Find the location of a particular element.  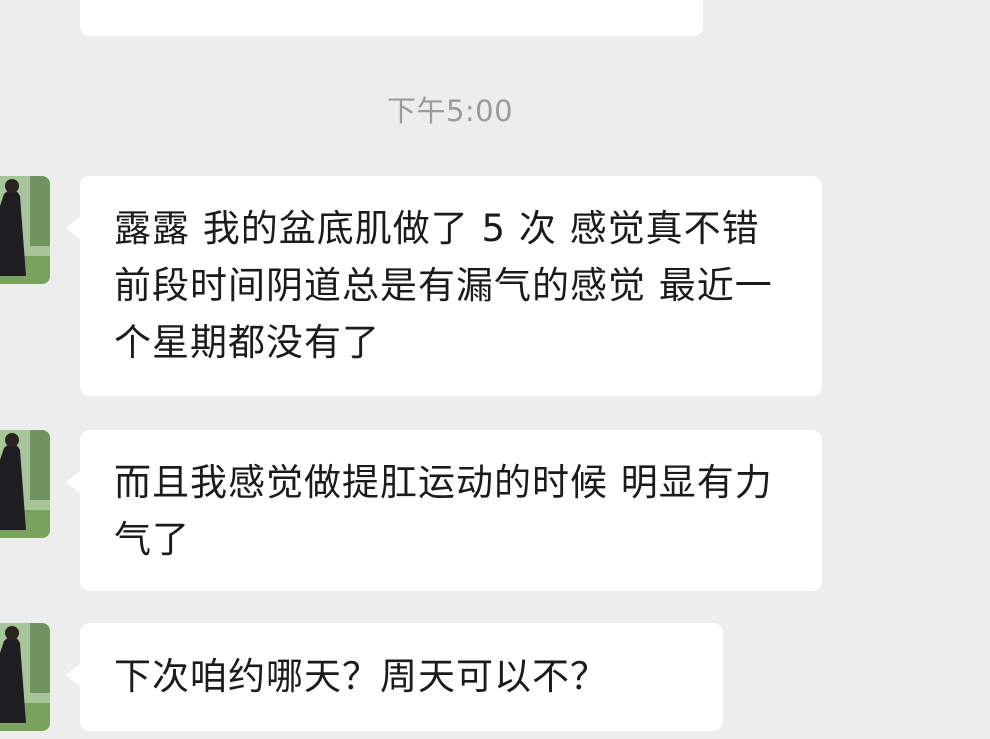

message-bubble: 下次咱约哪天？周天可以不？ is located at coordinates (394, 677).